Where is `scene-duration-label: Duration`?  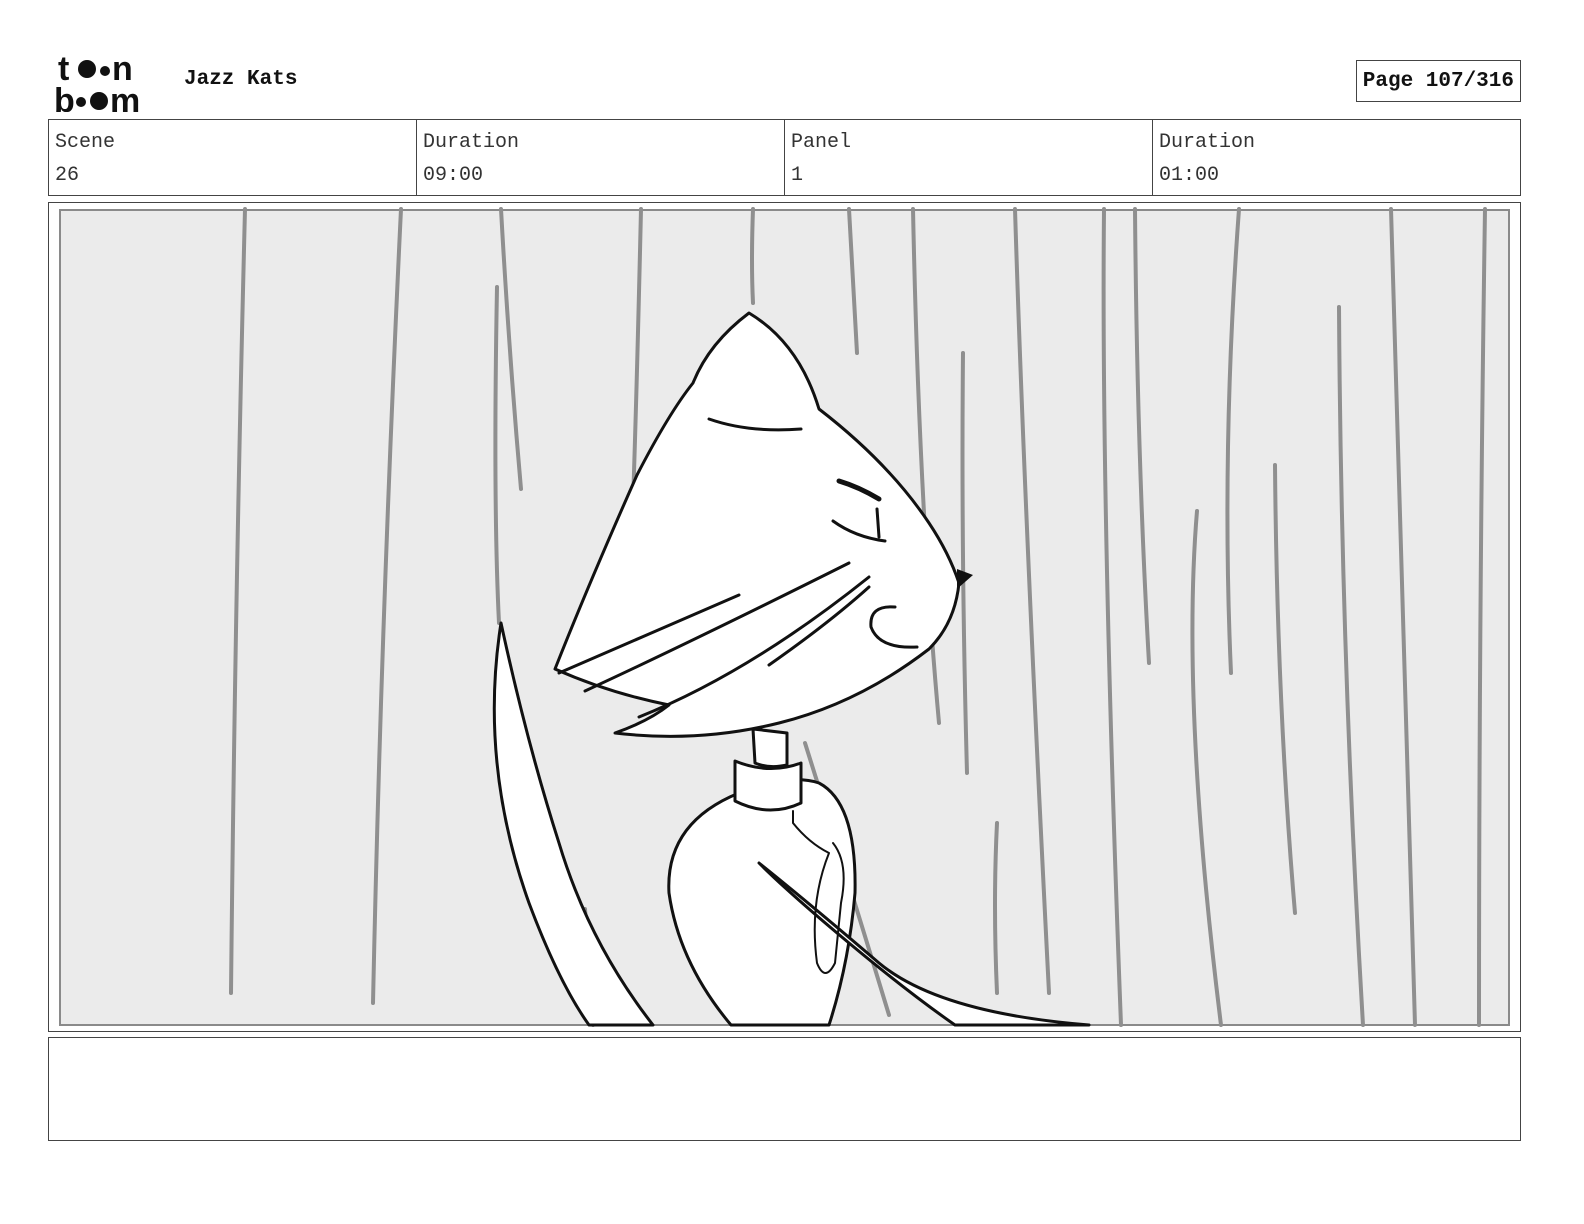 scene-duration-label: Duration is located at coordinates (471, 142).